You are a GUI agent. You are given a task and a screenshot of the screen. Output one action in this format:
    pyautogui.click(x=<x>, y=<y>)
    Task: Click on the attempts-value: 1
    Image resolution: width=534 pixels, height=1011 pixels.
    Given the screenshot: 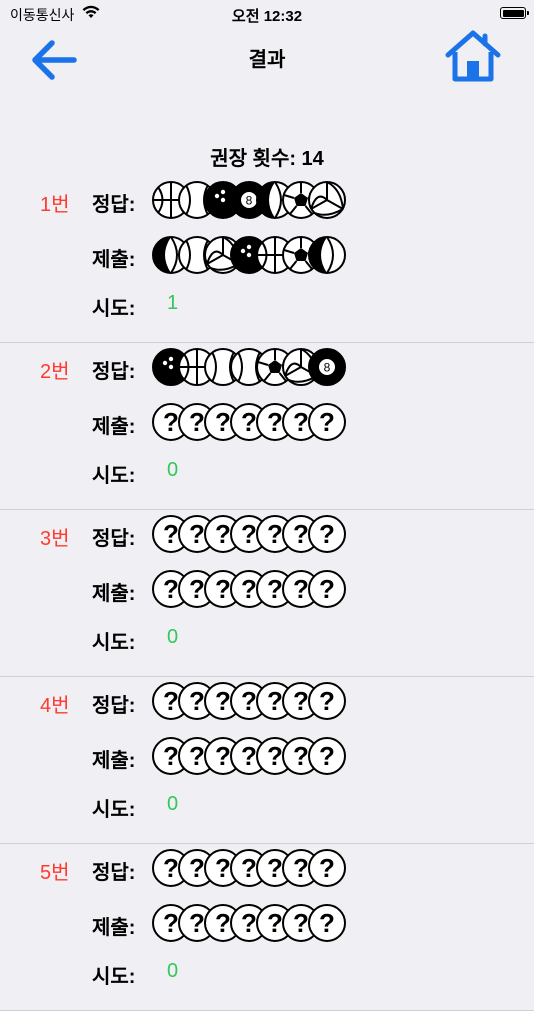 What is the action you would take?
    pyautogui.click(x=173, y=303)
    